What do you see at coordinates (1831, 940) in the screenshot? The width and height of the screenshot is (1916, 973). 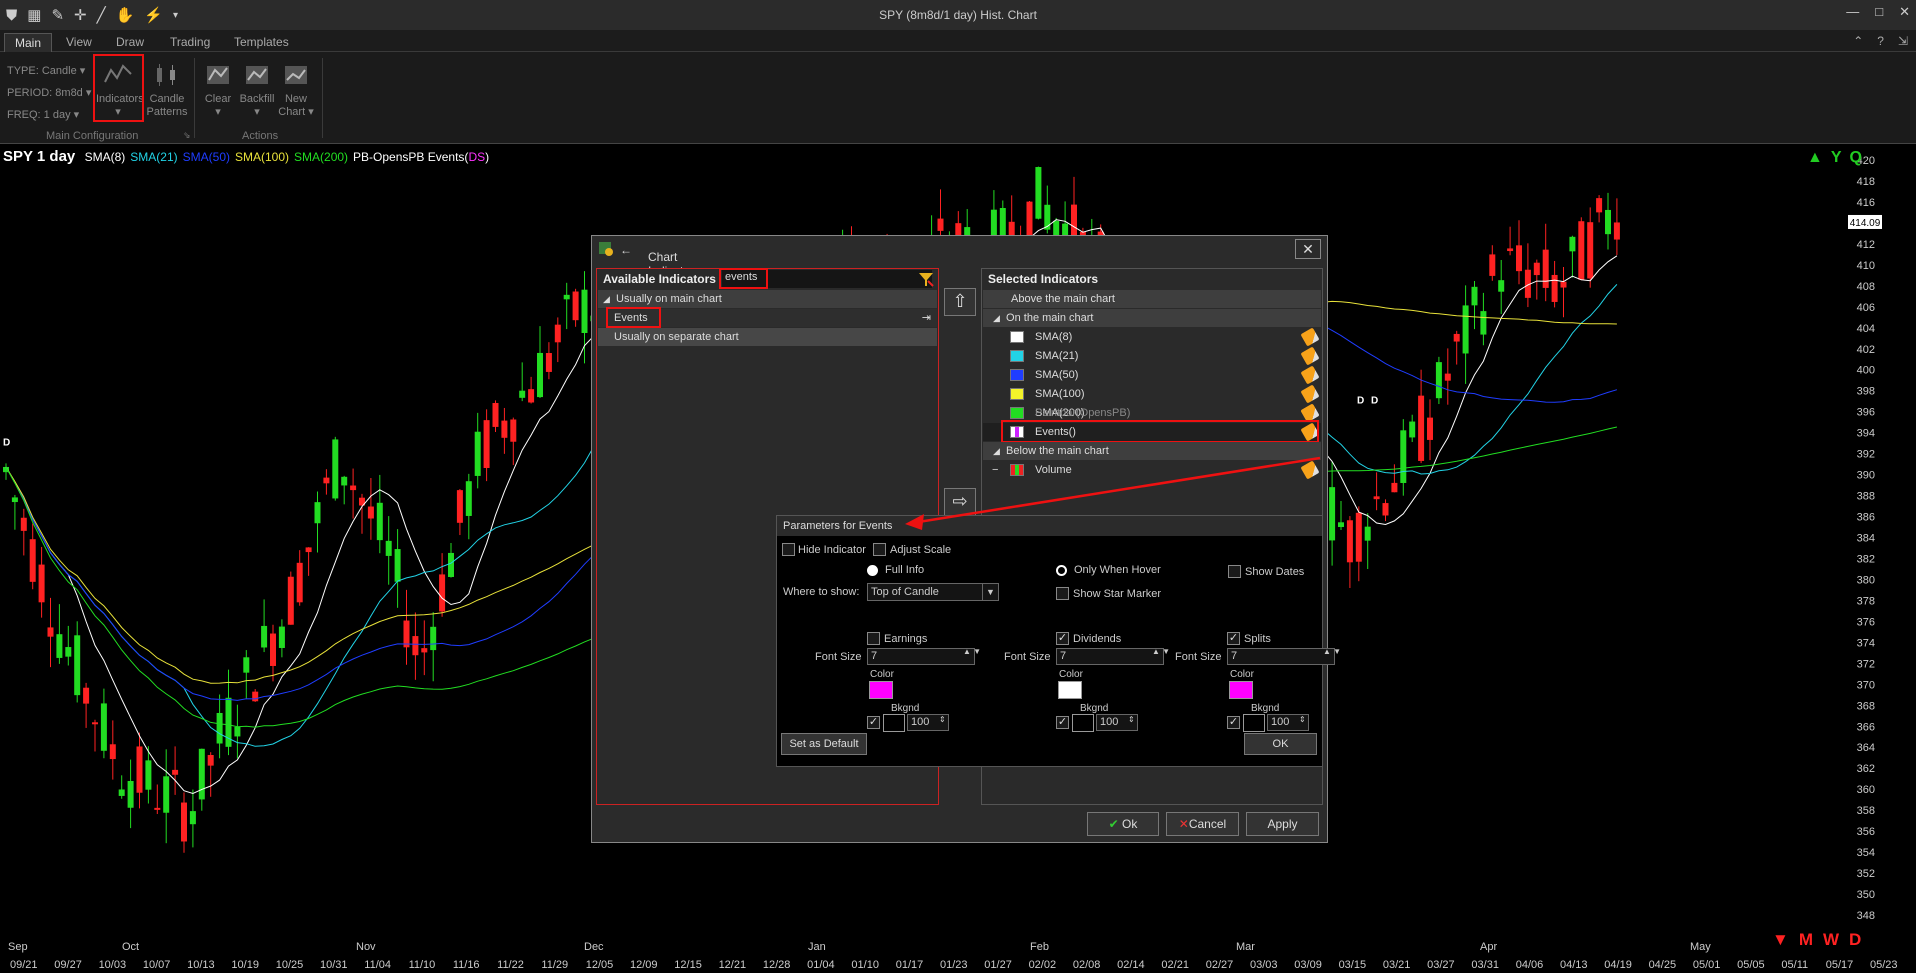 I see `week-button: W` at bounding box center [1831, 940].